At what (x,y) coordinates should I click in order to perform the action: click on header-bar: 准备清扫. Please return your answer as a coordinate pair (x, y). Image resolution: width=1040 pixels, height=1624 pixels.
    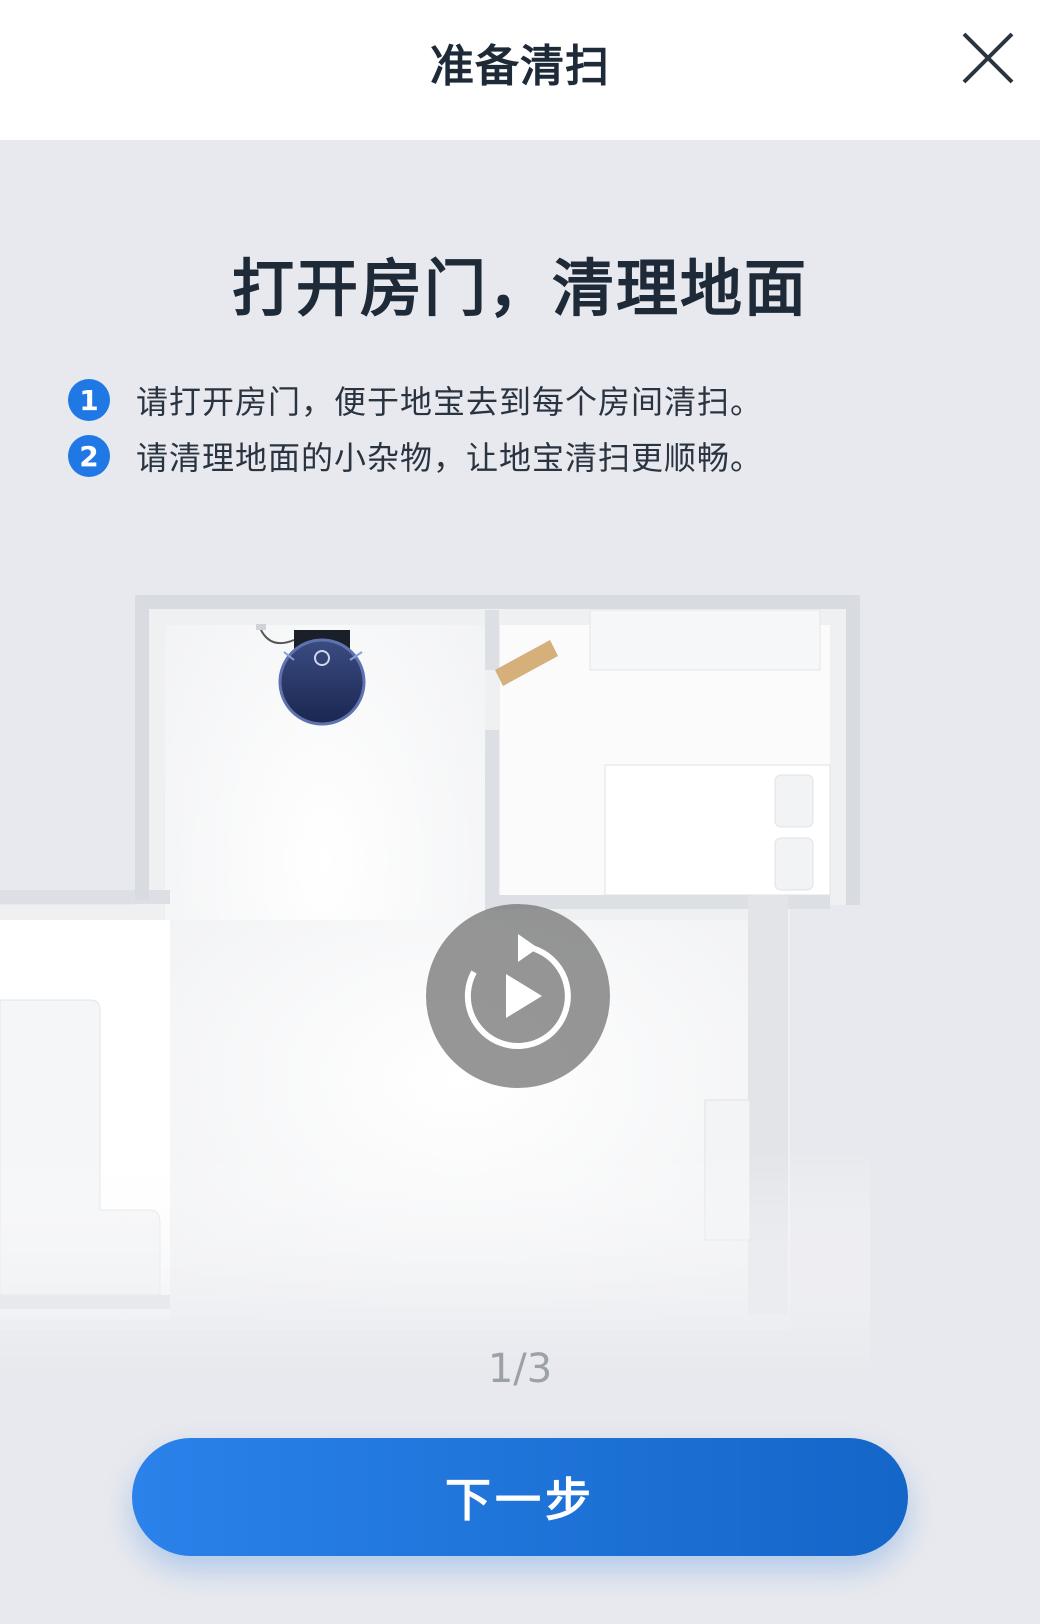
    Looking at the image, I should click on (520, 70).